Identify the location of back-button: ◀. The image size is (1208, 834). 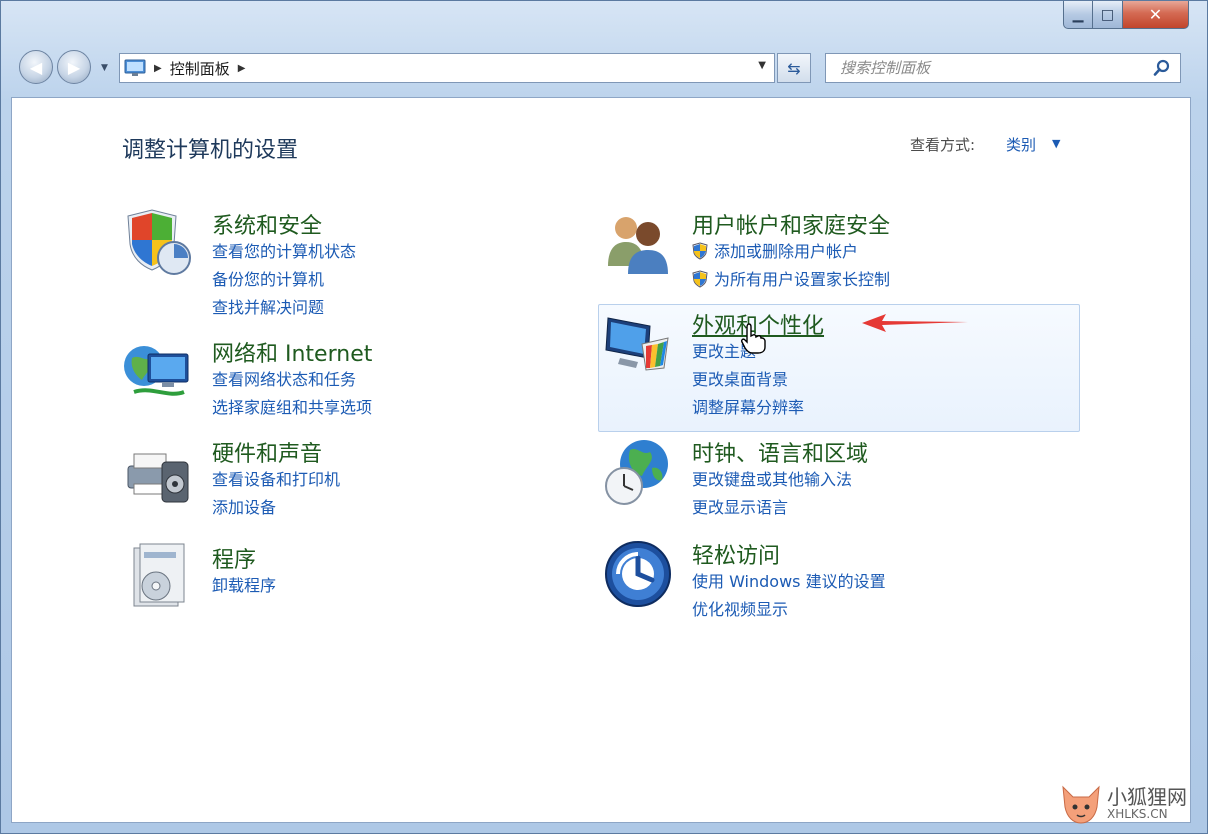
(36, 67).